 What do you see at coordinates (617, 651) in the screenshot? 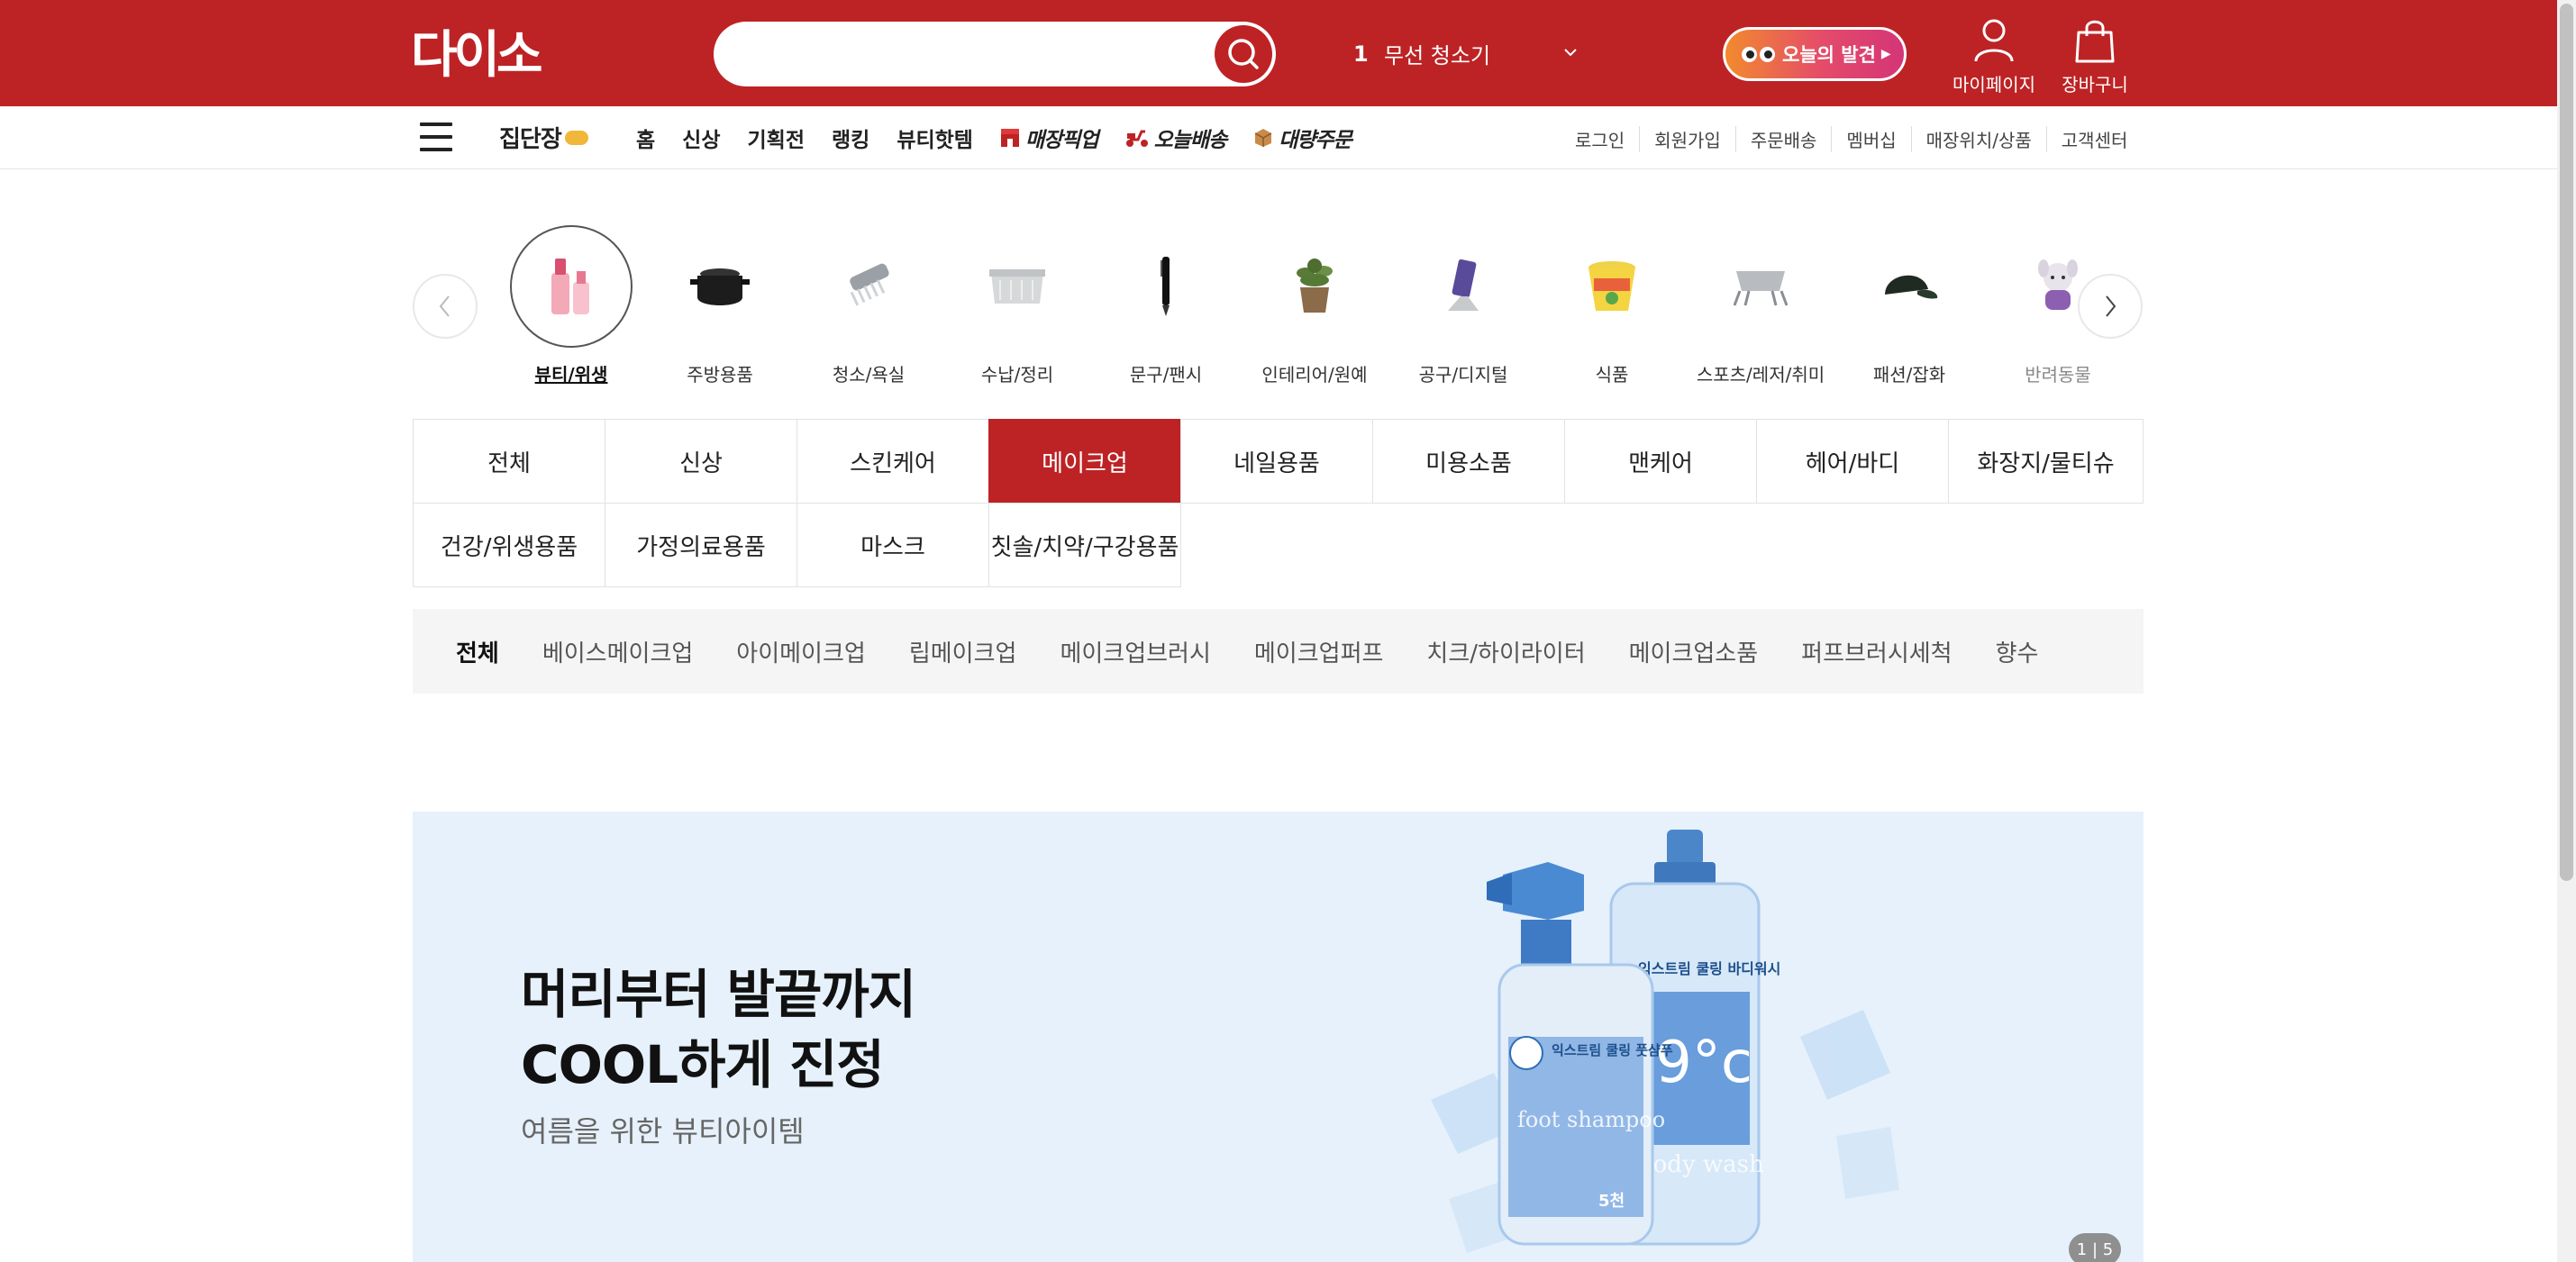
I see `filter-base-makeup: 베이스메이크업` at bounding box center [617, 651].